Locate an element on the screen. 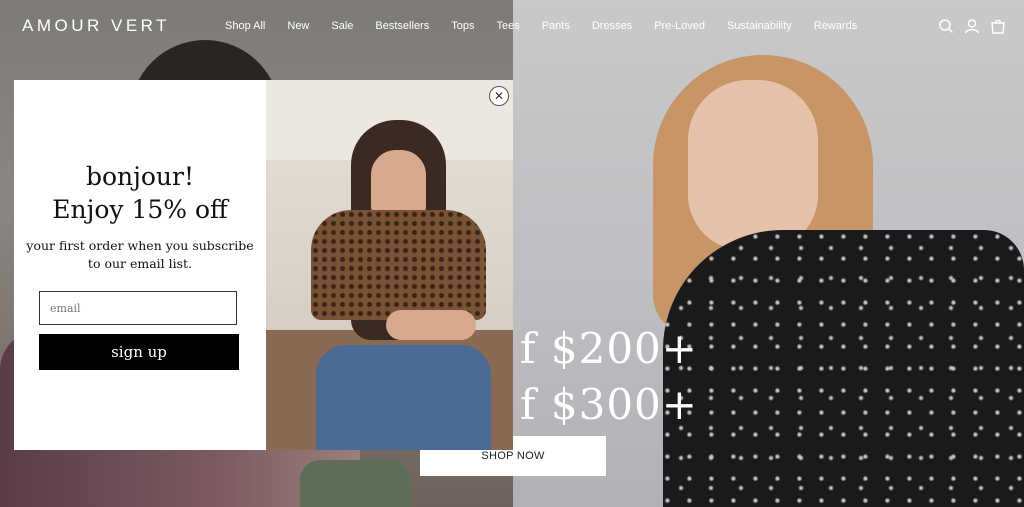 The height and width of the screenshot is (507, 1024). photo-model-arm is located at coordinates (431, 325).